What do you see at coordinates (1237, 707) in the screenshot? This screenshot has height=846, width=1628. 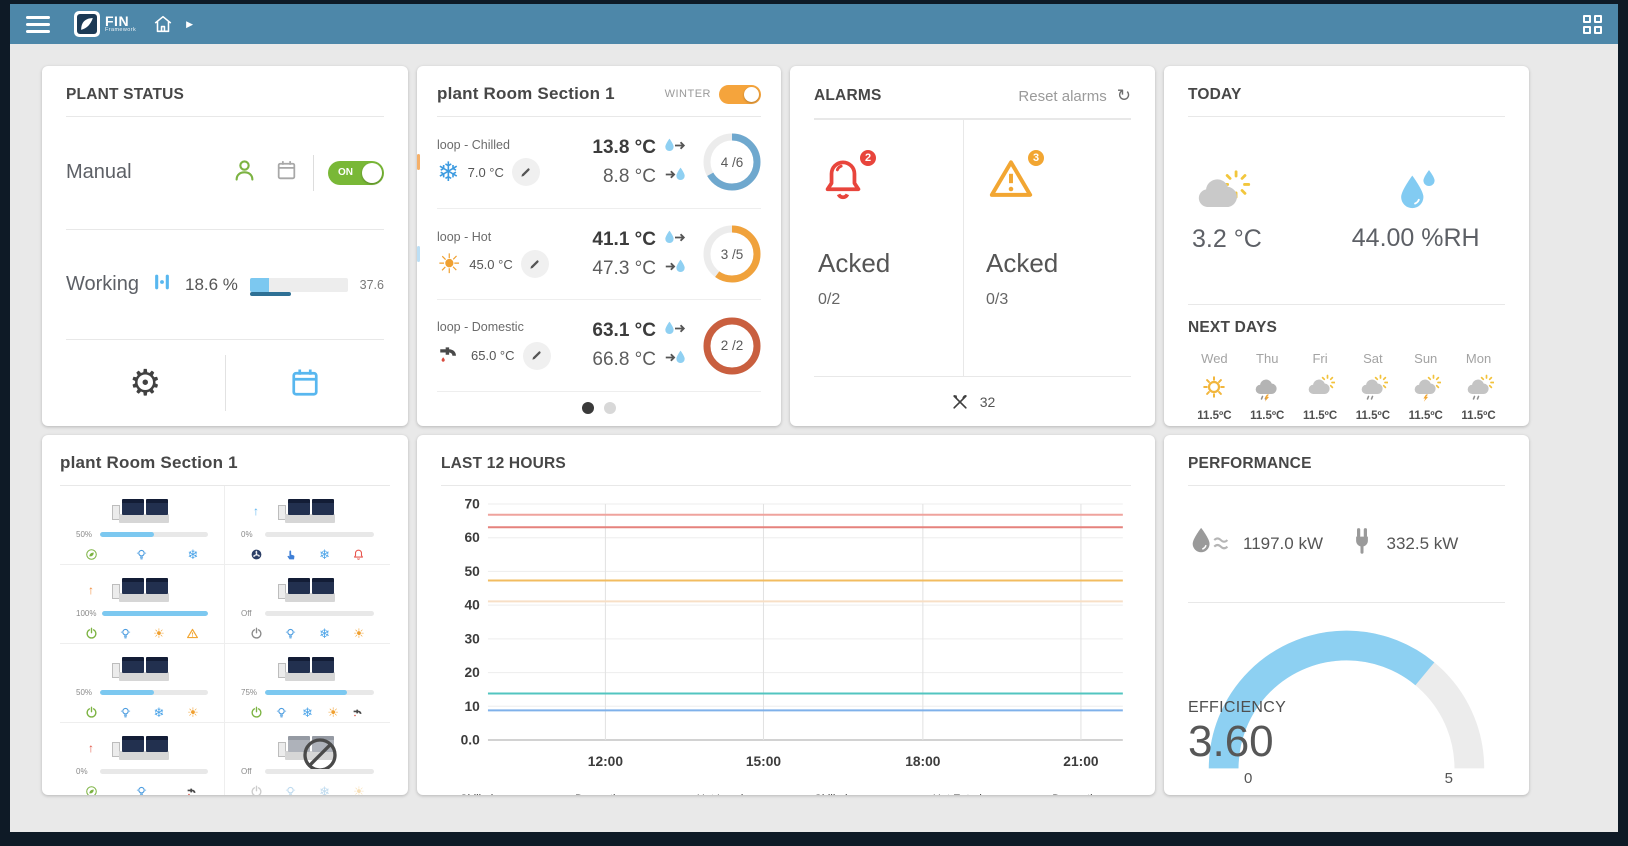 I see `gauge-label: EFFICIENCY` at bounding box center [1237, 707].